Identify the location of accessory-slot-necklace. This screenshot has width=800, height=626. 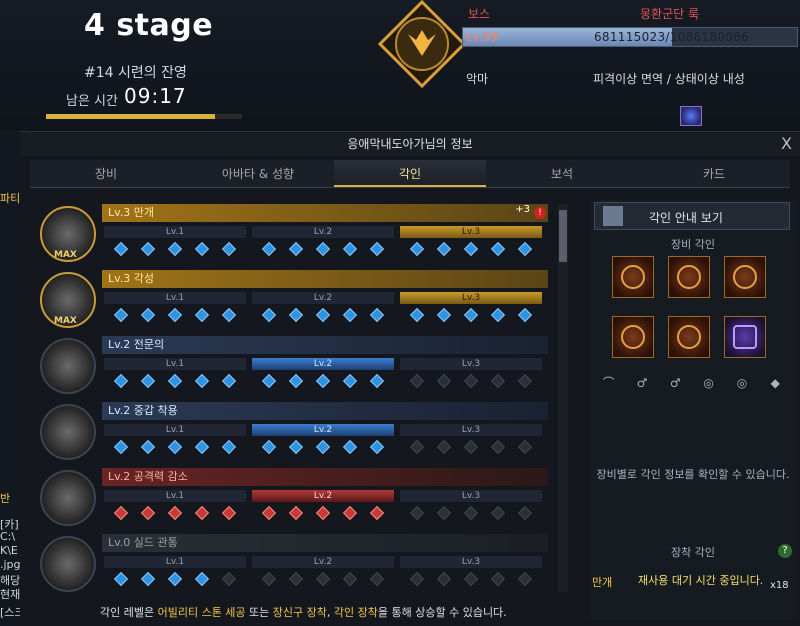
(633, 277).